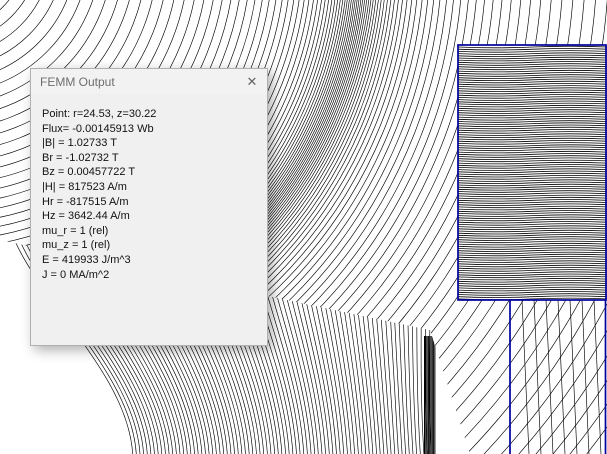 The width and height of the screenshot is (607, 454). What do you see at coordinates (79, 143) in the screenshot?
I see `output-line-bmag: |B| = 1.02733 T` at bounding box center [79, 143].